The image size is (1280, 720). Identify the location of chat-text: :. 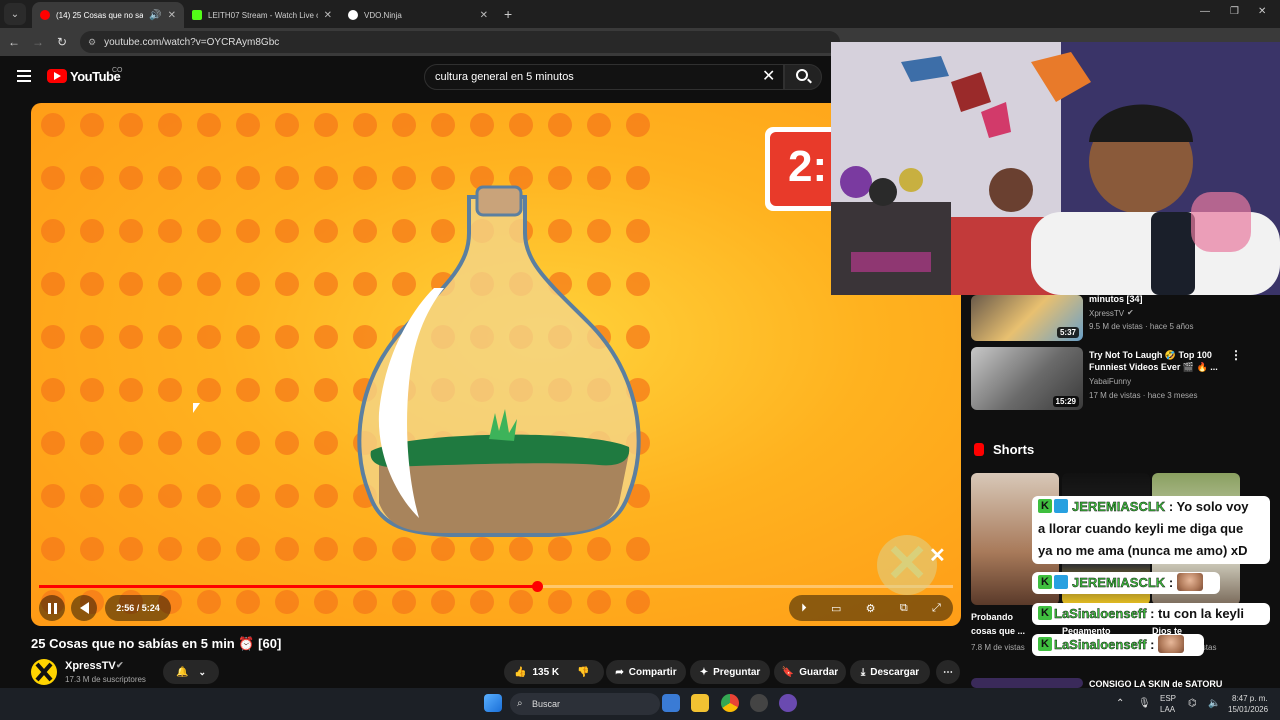
(1152, 644).